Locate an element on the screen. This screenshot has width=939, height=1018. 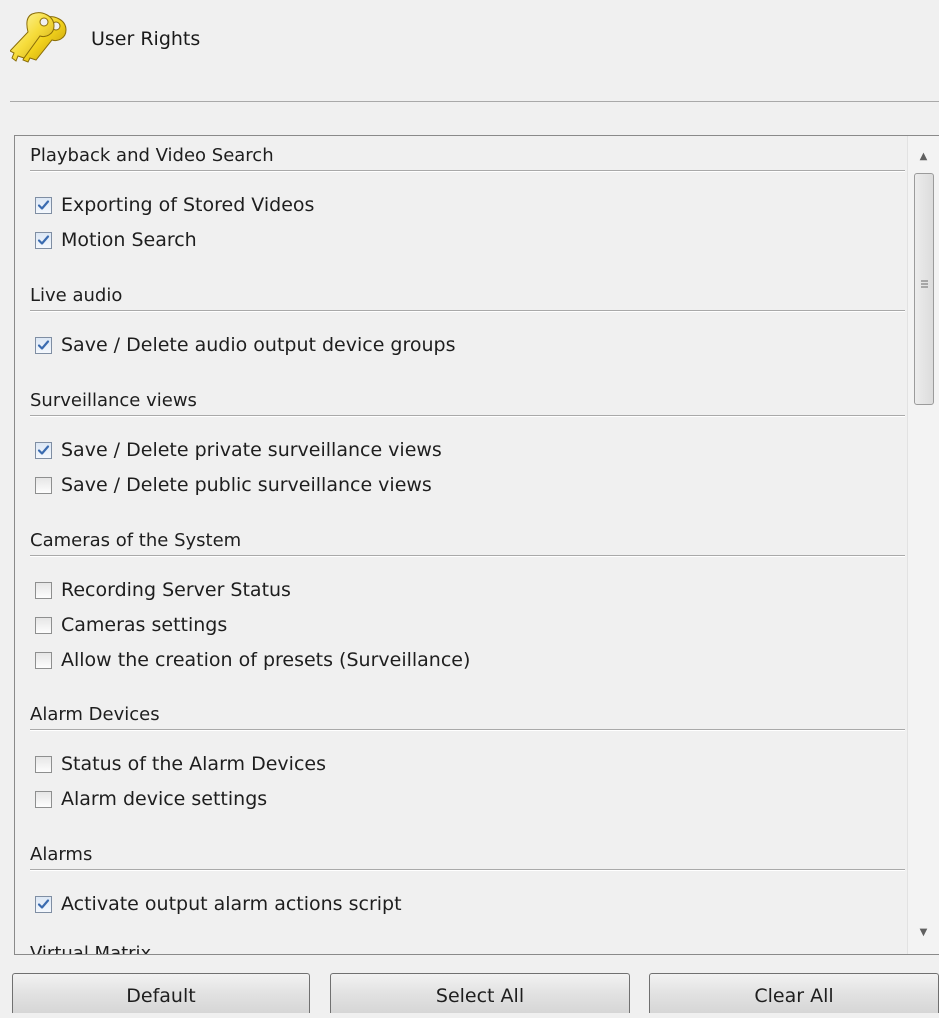
permission-item: Recording Server Status is located at coordinates (163, 590).